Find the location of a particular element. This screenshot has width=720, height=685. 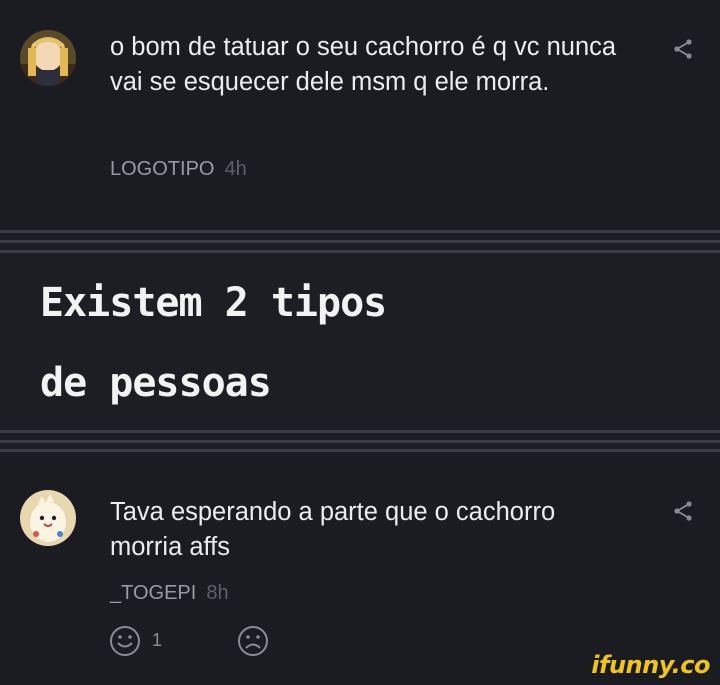

caption-line-2: de pessoas is located at coordinates (156, 383).